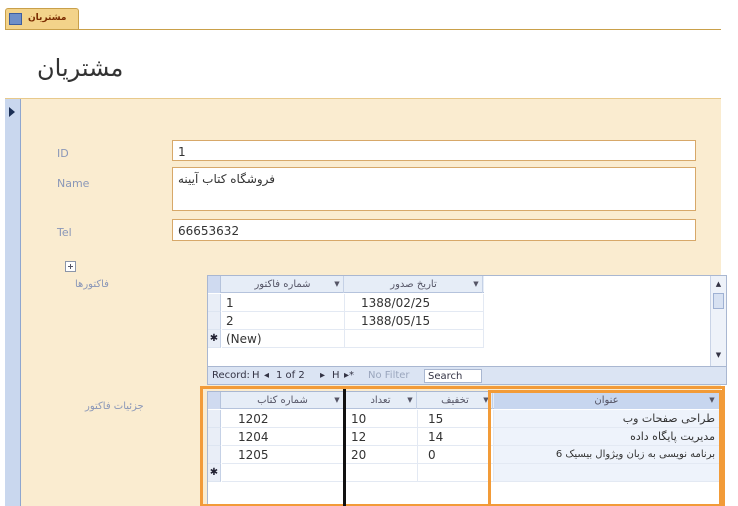  What do you see at coordinates (414, 339) in the screenshot?
I see `table-cell` at bounding box center [414, 339].